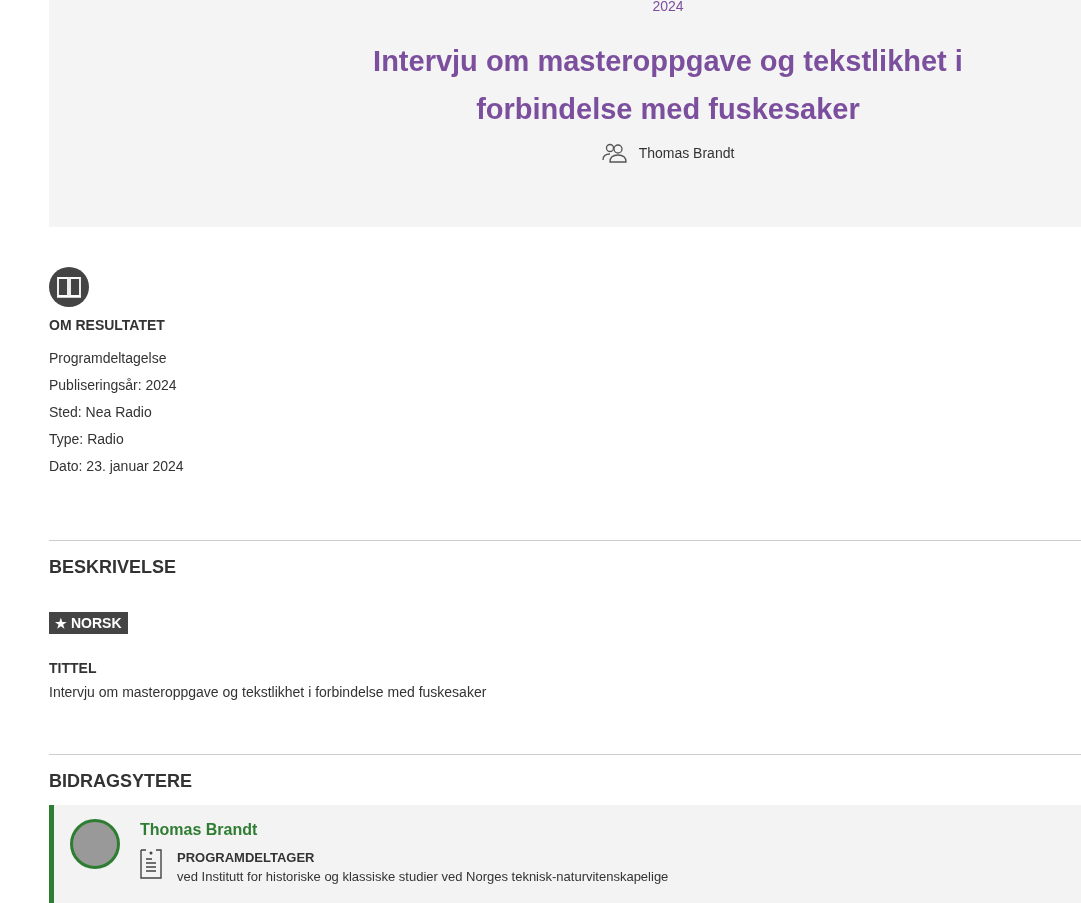 This screenshot has height=903, width=1081. I want to click on section-heading: BIDRAGSYTERE, so click(121, 781).